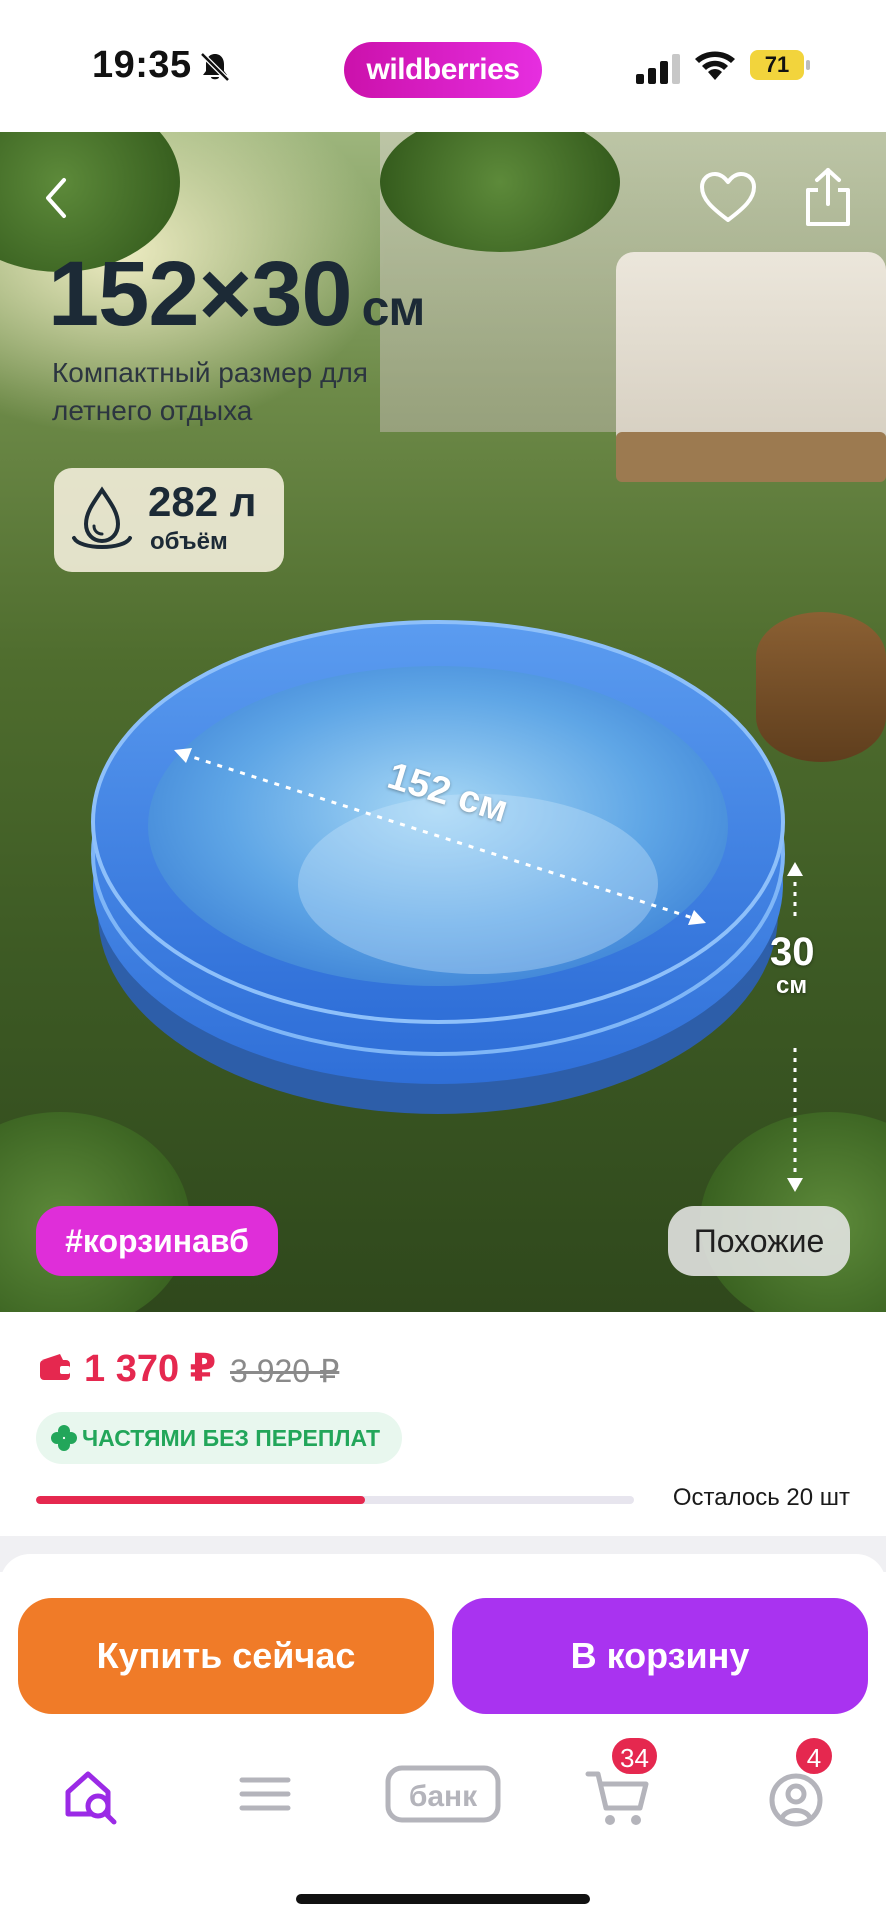 This screenshot has height=1920, width=886. I want to click on sofa-decoration, so click(751, 352).